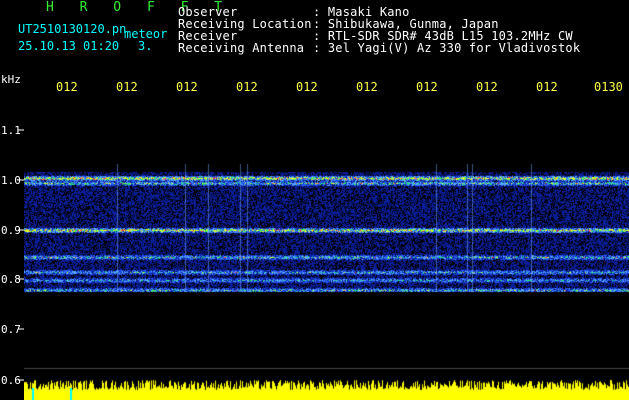  I want to click on datetime-label: 25.10.13 01:20, so click(69, 46).